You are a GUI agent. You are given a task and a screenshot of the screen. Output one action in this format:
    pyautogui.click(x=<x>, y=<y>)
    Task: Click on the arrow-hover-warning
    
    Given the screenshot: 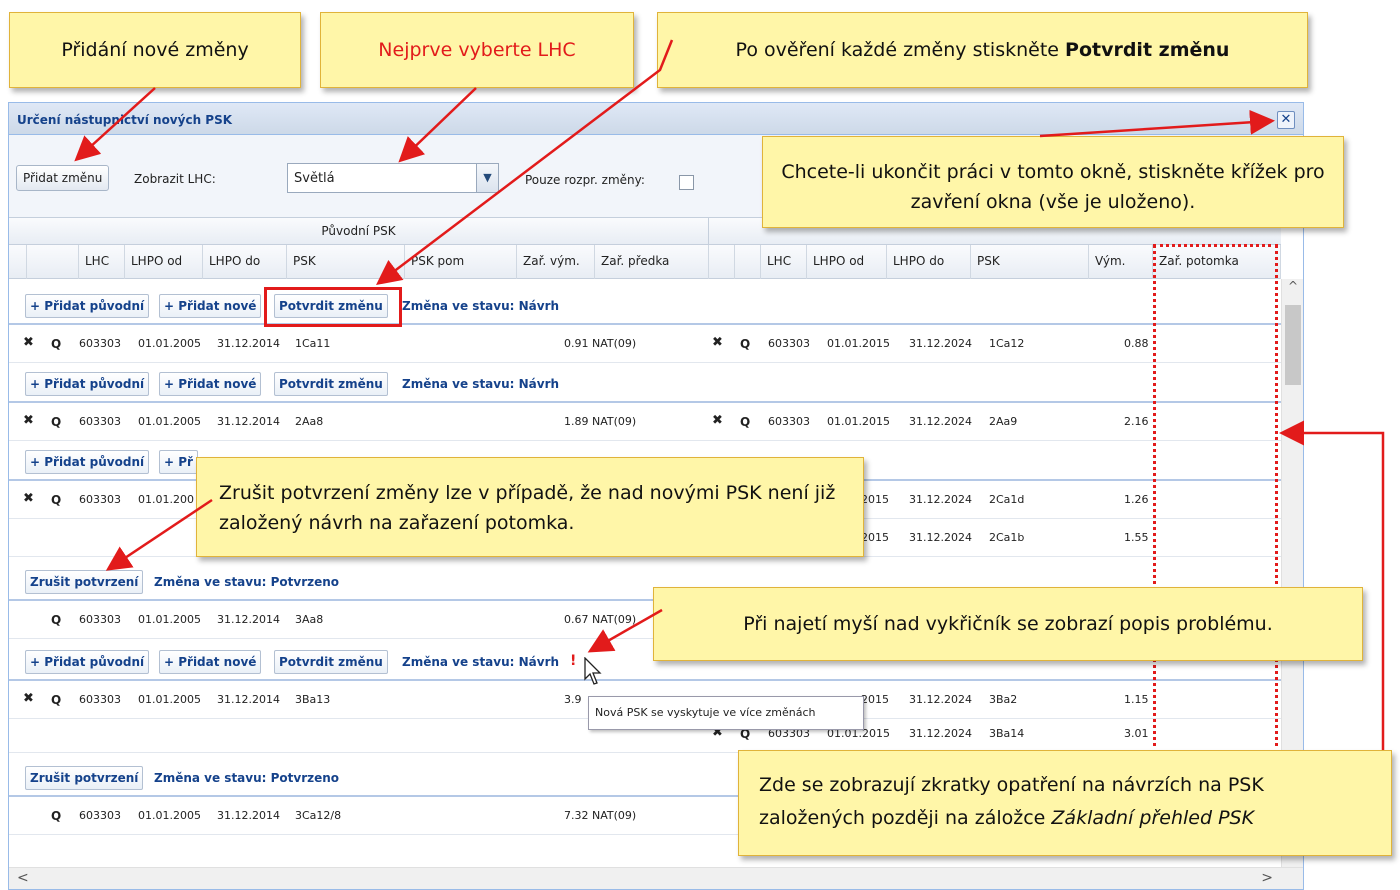 What is the action you would take?
    pyautogui.click(x=625, y=630)
    